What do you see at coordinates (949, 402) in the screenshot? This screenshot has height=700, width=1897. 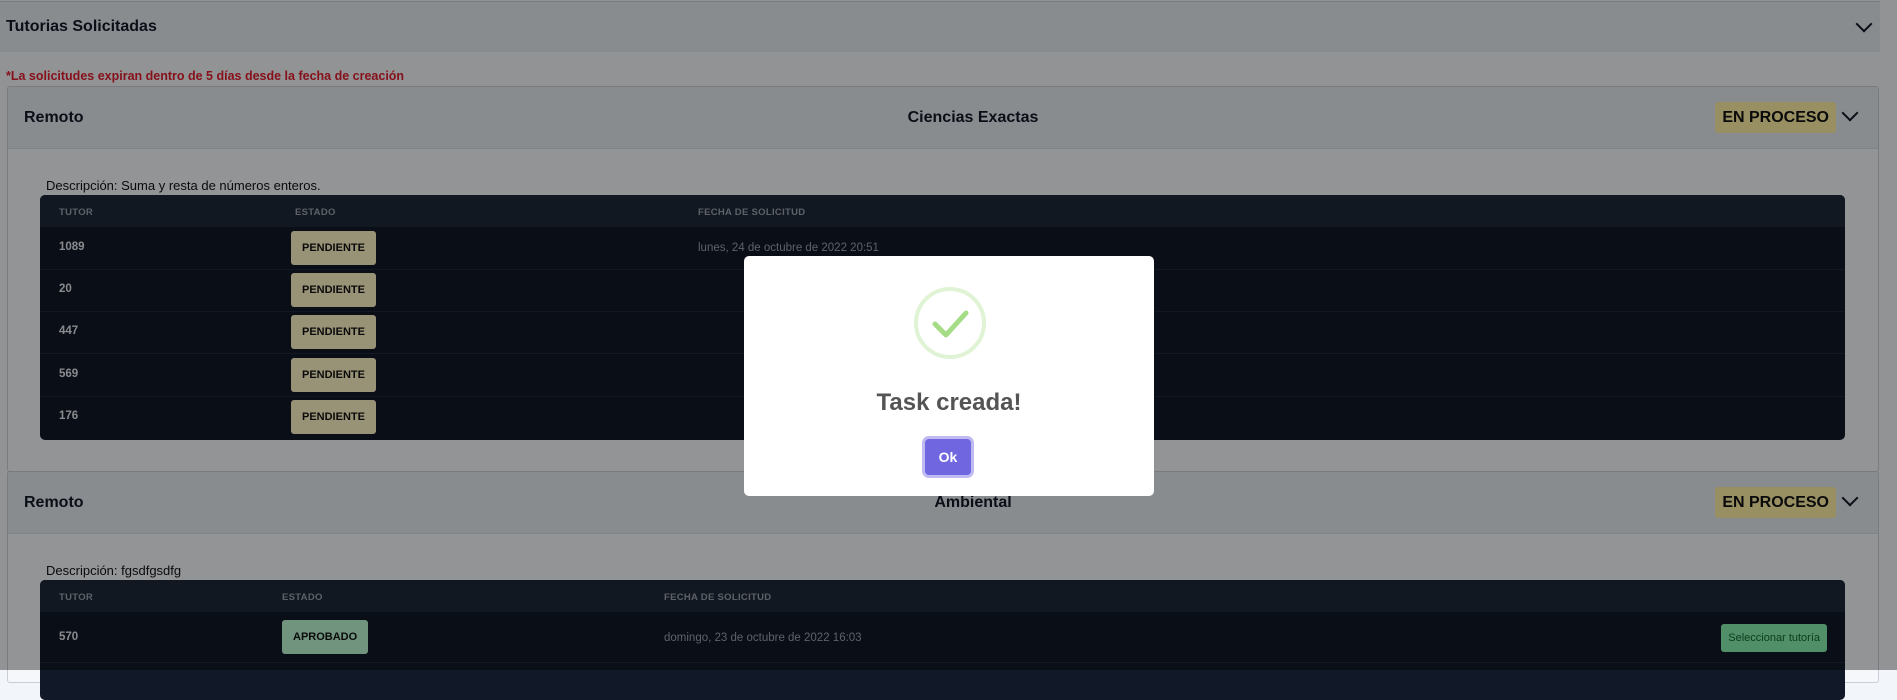 I see `dialog-title: Task creada!` at bounding box center [949, 402].